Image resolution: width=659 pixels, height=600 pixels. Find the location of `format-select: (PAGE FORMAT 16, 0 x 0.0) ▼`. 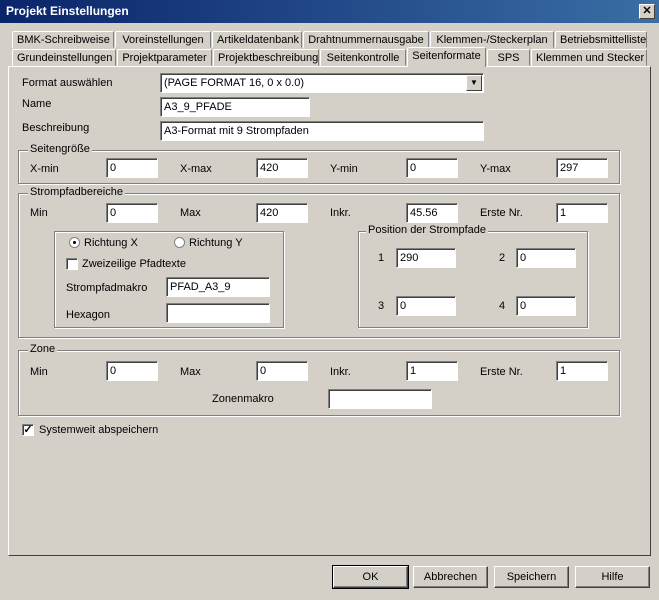

format-select: (PAGE FORMAT 16, 0 x 0.0) ▼ is located at coordinates (322, 83).